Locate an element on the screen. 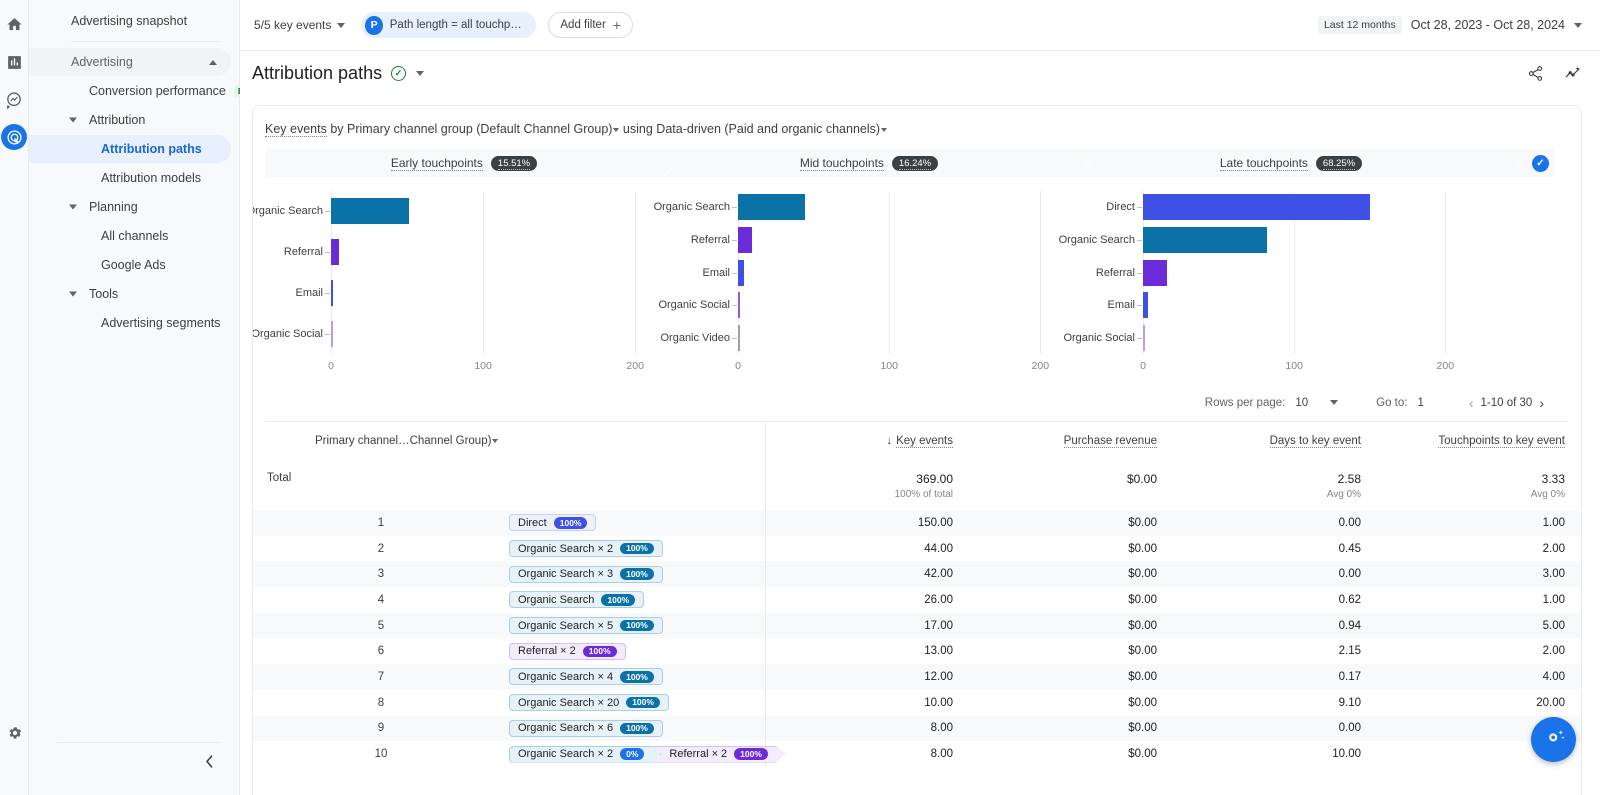  sidebar-item-google-ads: Google Ads is located at coordinates (130, 265).